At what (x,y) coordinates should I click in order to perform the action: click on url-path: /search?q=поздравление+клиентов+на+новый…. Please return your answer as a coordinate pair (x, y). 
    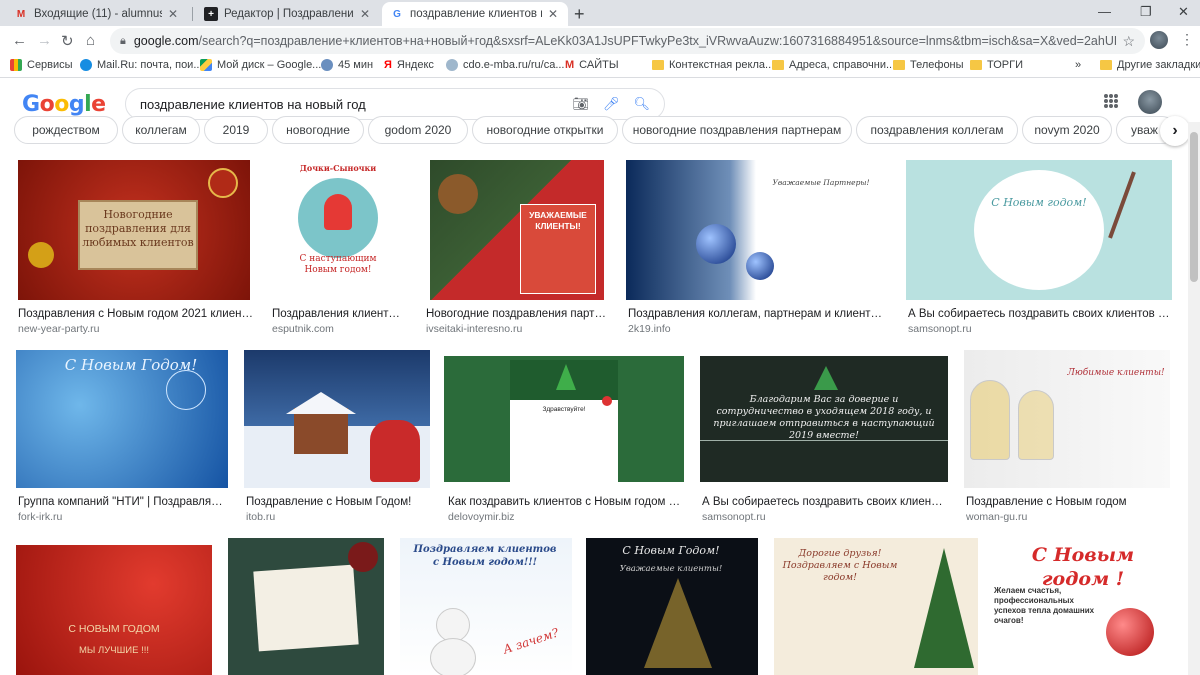
    Looking at the image, I should click on (657, 41).